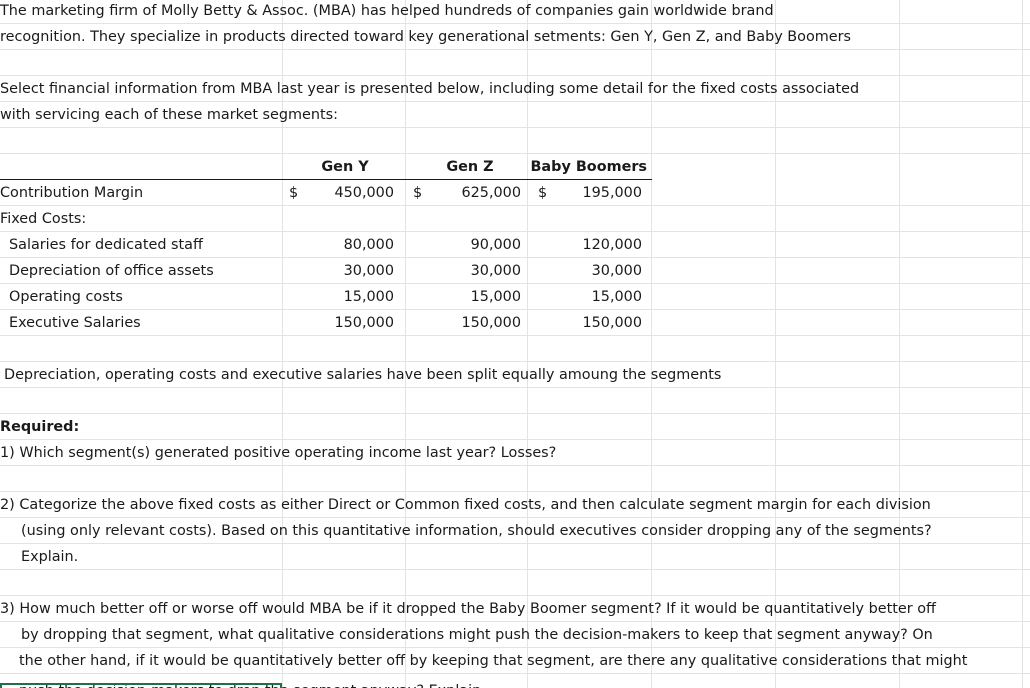 The width and height of the screenshot is (1030, 688). Describe the element at coordinates (66, 297) in the screenshot. I see `row-label-operating-costs: Operating costs` at that location.